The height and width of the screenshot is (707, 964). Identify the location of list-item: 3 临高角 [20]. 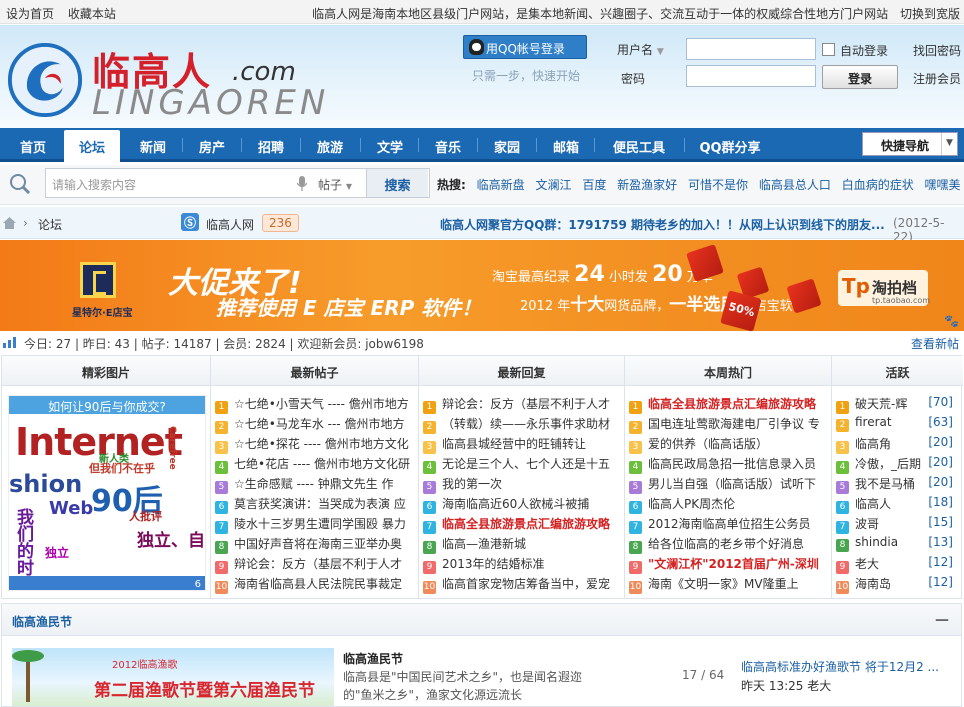
(897, 445).